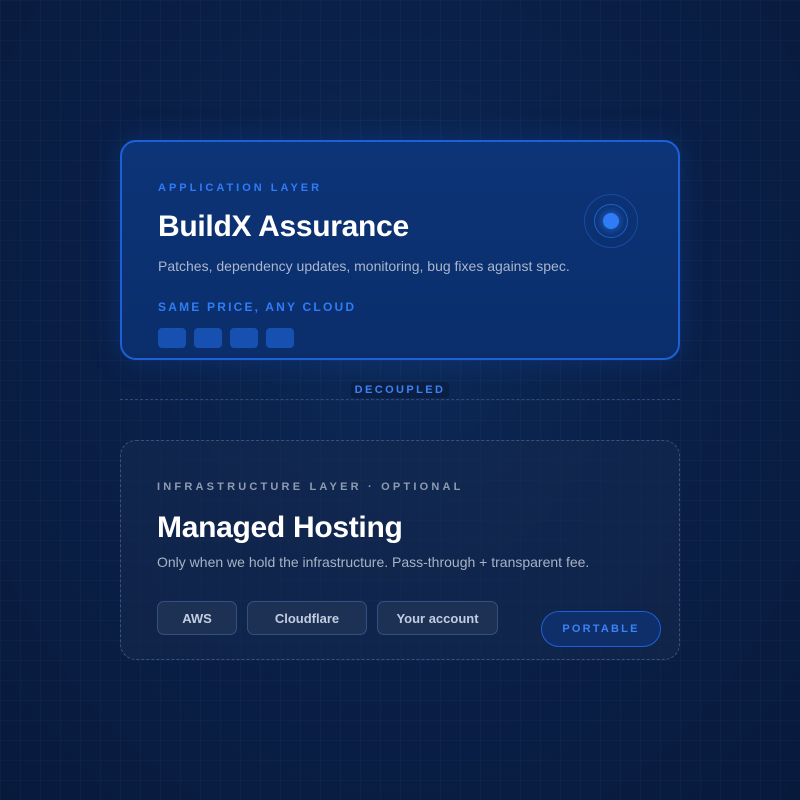  I want to click on provider-list: AWS Cloudflare Your account, so click(327, 618).